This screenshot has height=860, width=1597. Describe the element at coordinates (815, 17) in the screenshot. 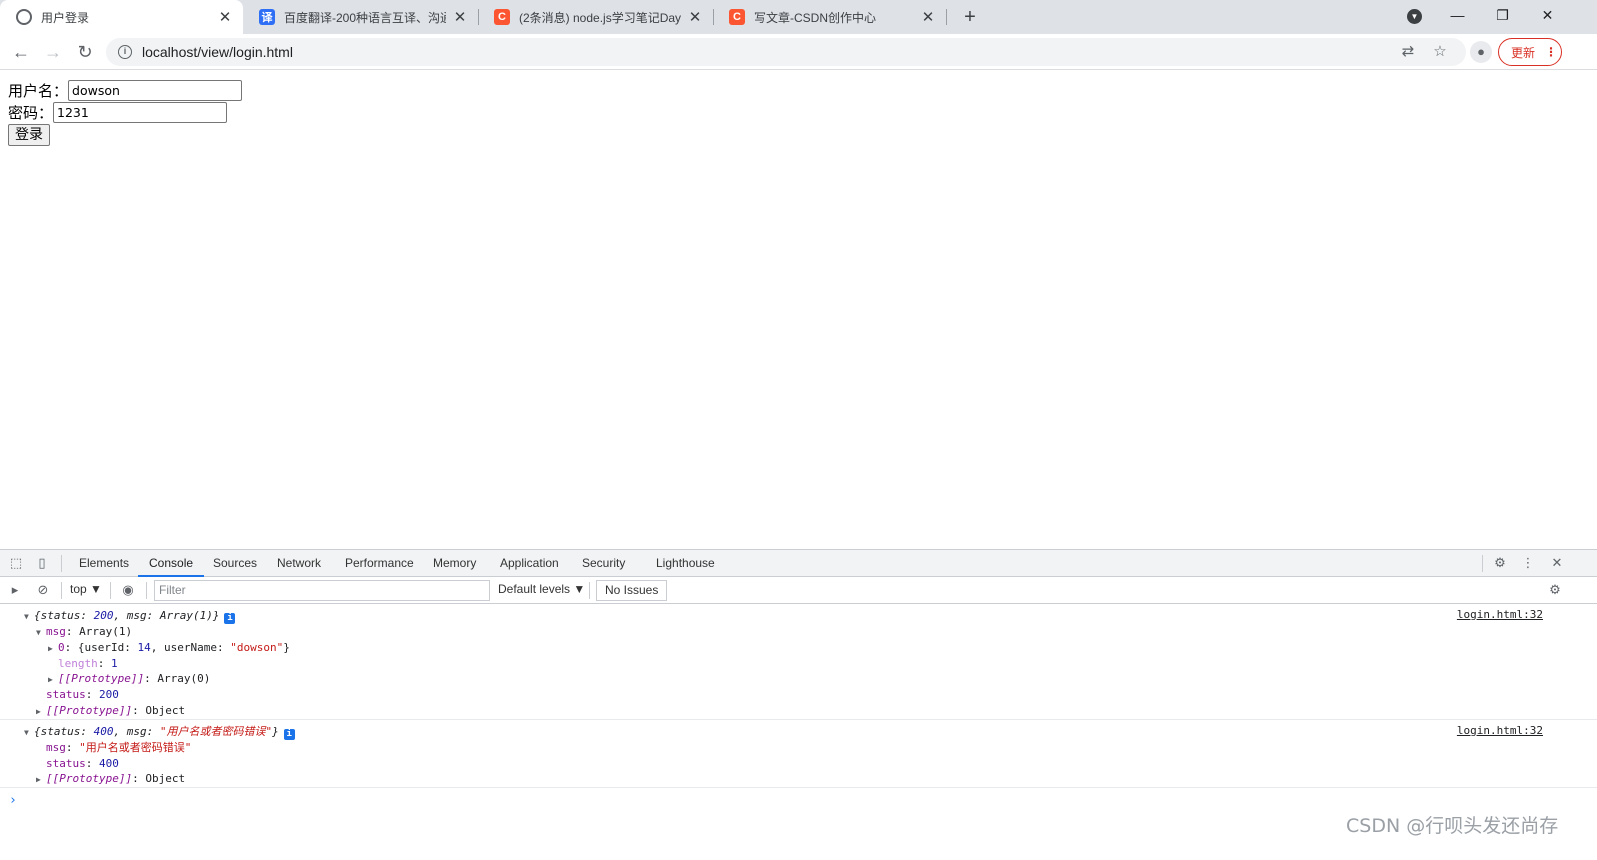

I see `tab-title: 写文章-CSDN创作中心` at that location.